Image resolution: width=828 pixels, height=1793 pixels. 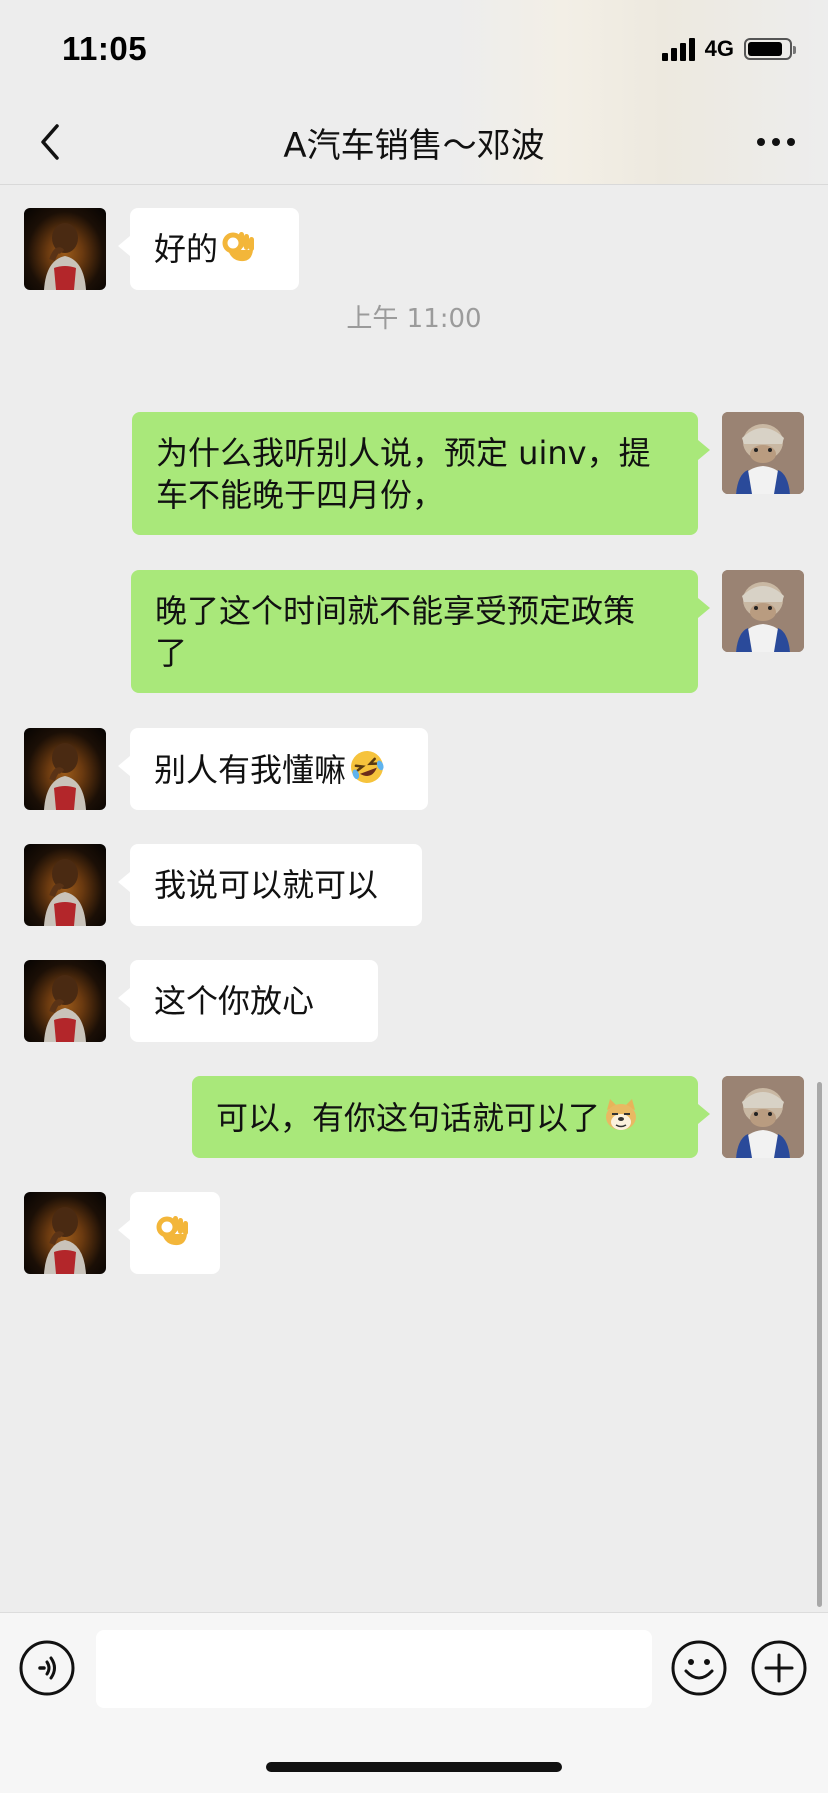 I want to click on plus-icon, so click(x=779, y=1668).